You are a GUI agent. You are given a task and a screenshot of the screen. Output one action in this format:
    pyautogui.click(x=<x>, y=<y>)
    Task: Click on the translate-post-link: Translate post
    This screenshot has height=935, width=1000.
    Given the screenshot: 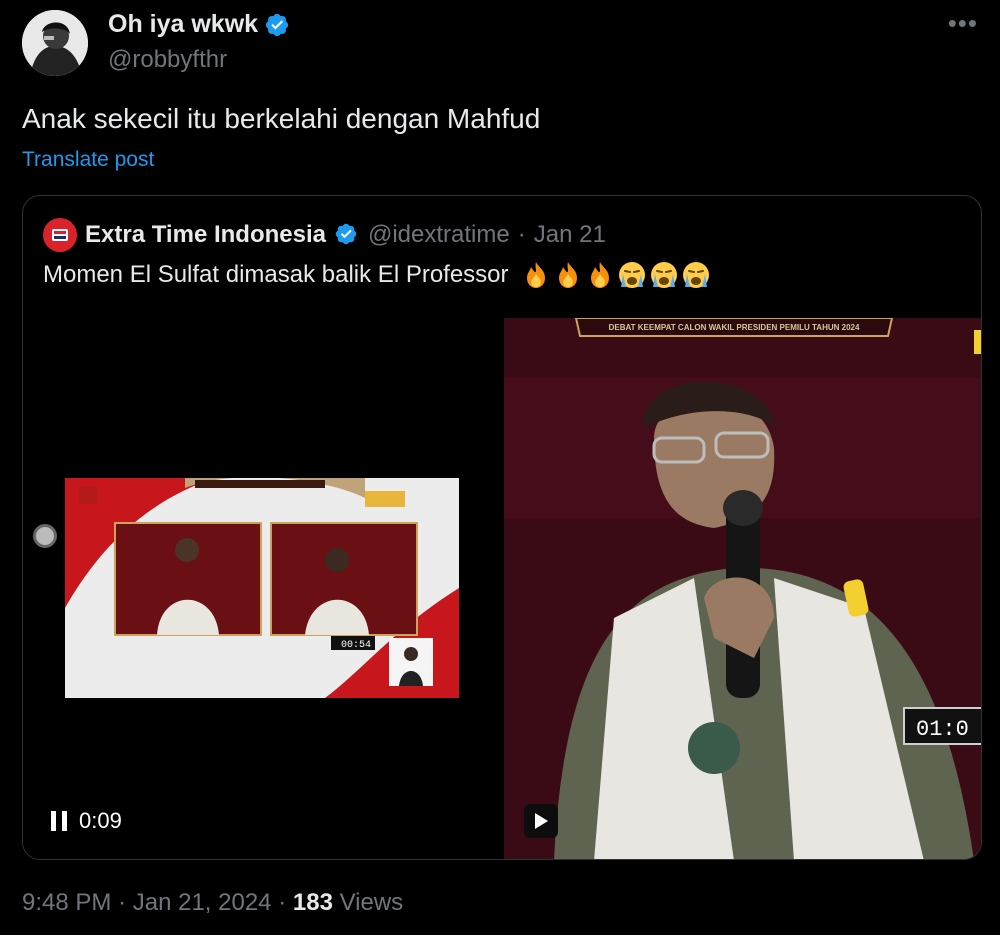 What is the action you would take?
    pyautogui.click(x=88, y=160)
    